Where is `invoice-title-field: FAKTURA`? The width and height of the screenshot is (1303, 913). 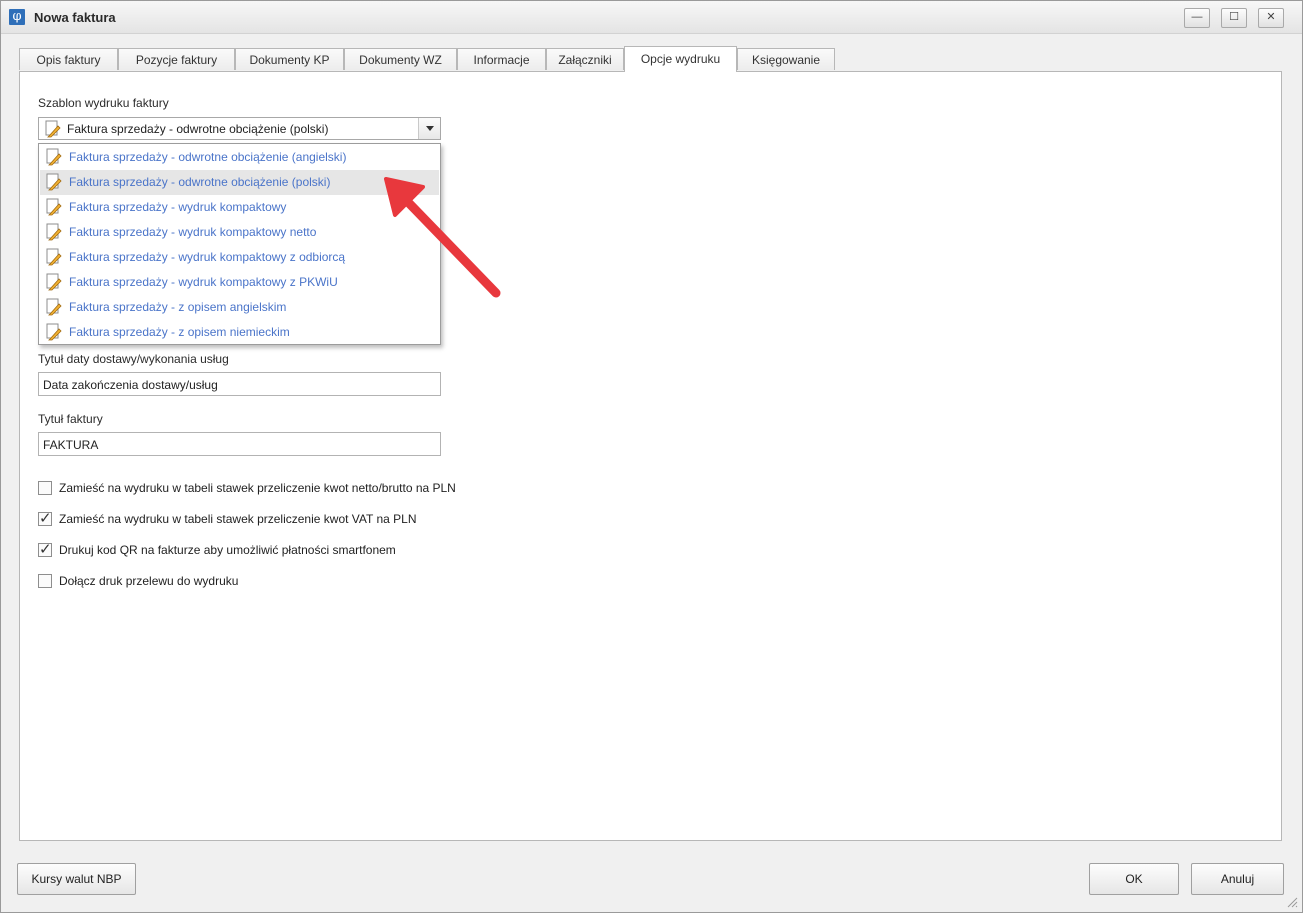 invoice-title-field: FAKTURA is located at coordinates (239, 444).